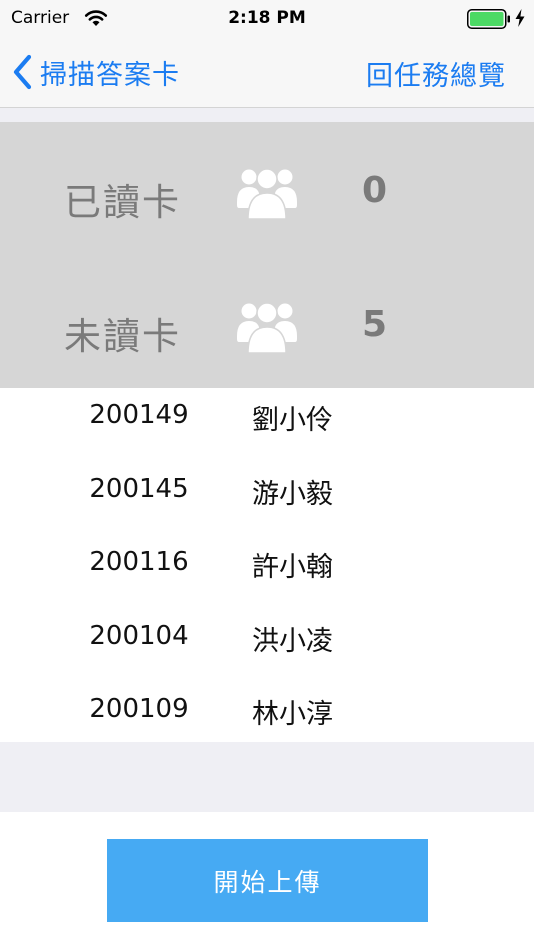 Image resolution: width=534 pixels, height=950 pixels. I want to click on student-id: 200116, so click(139, 562).